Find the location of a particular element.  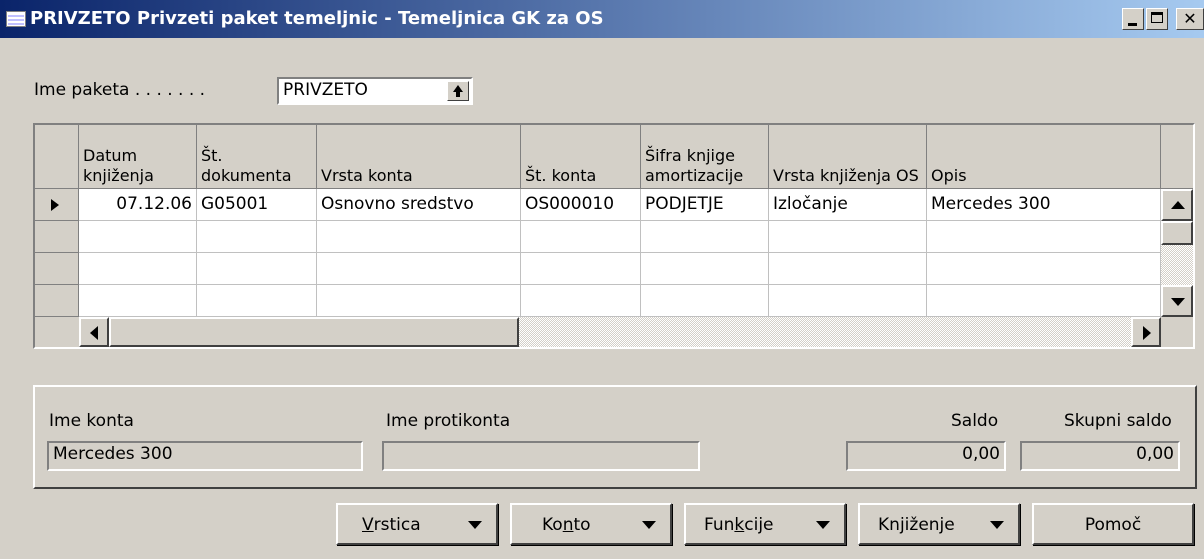

horizontal-scroll-thumb is located at coordinates (314, 332).